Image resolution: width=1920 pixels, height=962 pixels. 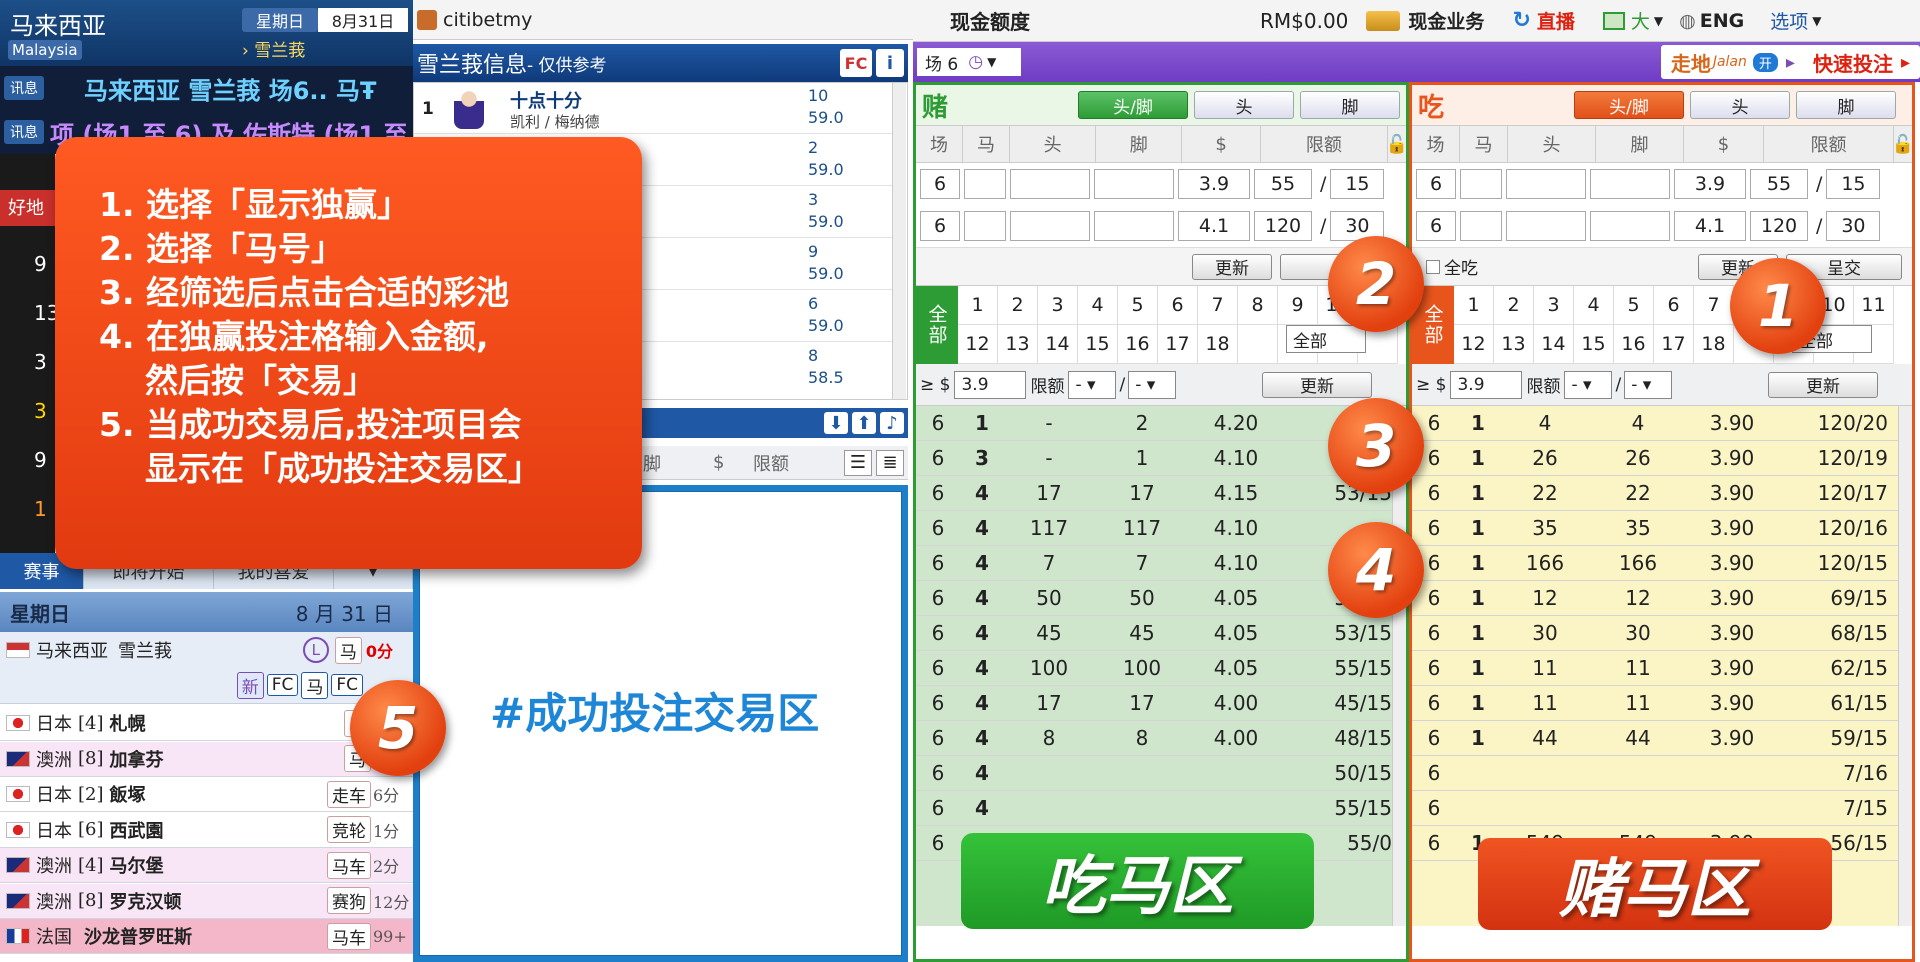 What do you see at coordinates (841, 252) in the screenshot?
I see `runner-no: 9` at bounding box center [841, 252].